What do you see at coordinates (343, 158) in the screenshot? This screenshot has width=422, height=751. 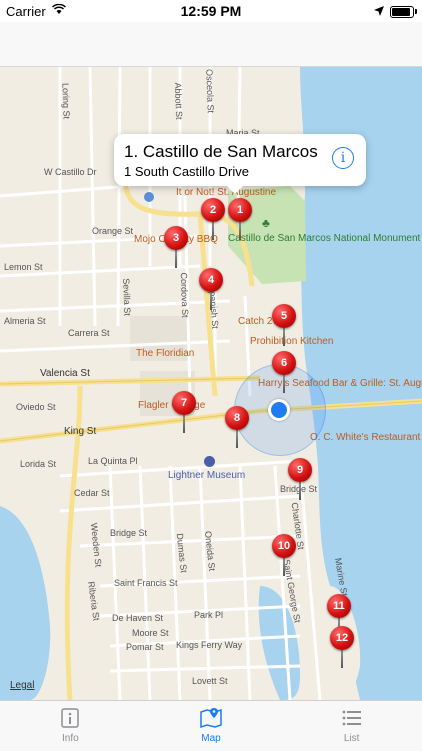 I see `info-icon: i` at bounding box center [343, 158].